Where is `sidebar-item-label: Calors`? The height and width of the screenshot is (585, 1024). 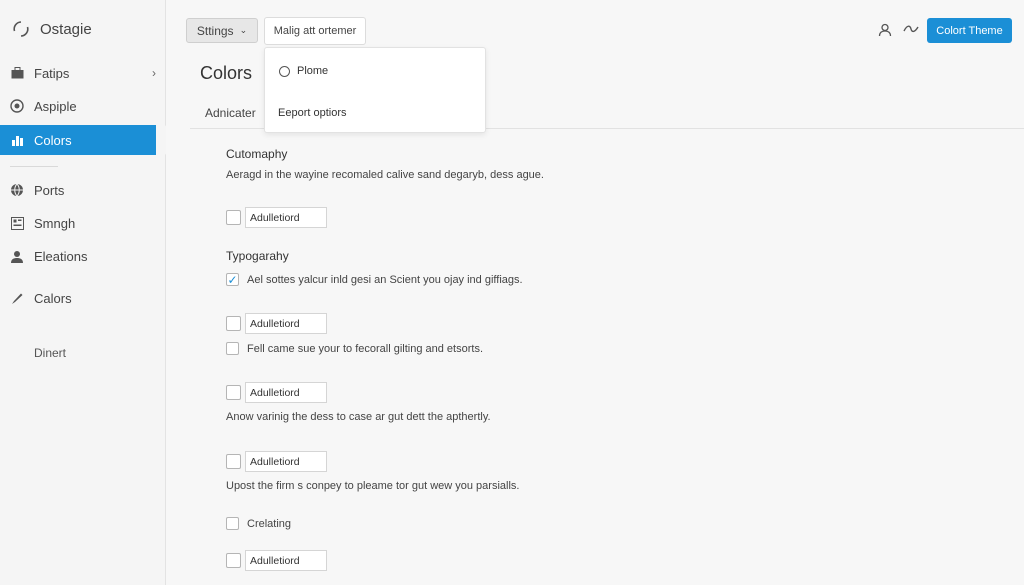 sidebar-item-label: Calors is located at coordinates (53, 298).